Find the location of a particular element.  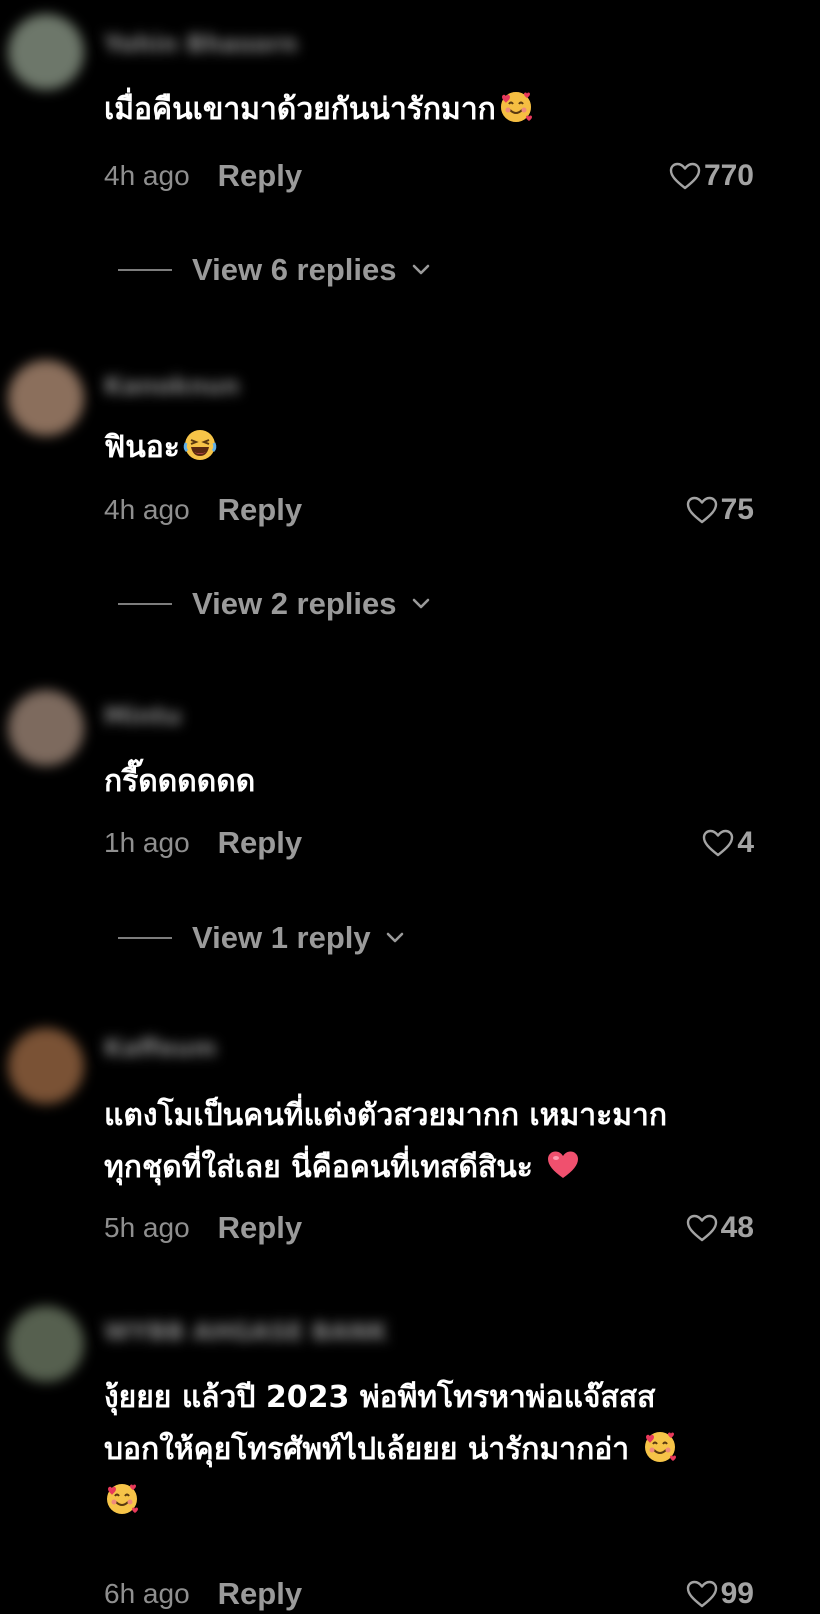

comment-text-line-wrapper: บอกให้คุยโทรศัพท์ไปเล้ยยย น่ารักมากอ่า is located at coordinates (434, 1450).